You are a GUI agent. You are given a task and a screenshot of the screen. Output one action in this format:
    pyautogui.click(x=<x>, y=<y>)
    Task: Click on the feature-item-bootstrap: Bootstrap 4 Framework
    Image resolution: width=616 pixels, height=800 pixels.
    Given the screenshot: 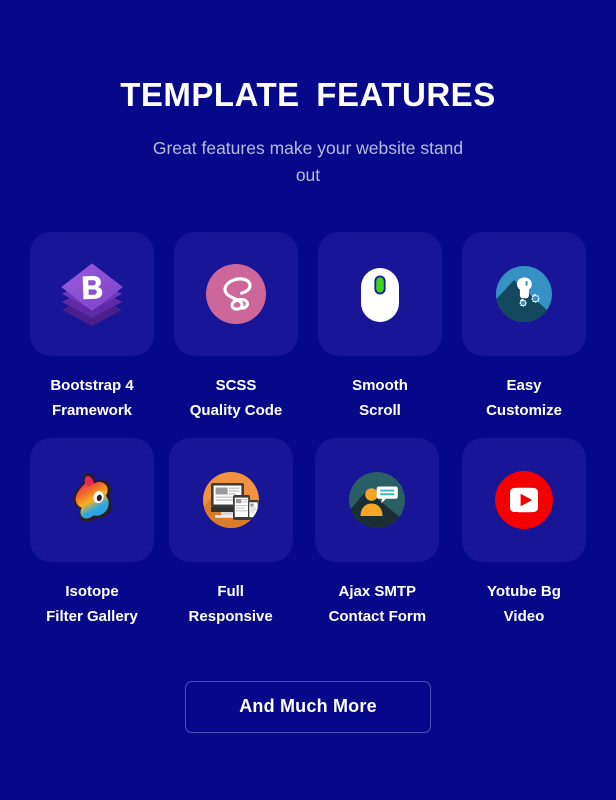 What is the action you would take?
    pyautogui.click(x=92, y=327)
    